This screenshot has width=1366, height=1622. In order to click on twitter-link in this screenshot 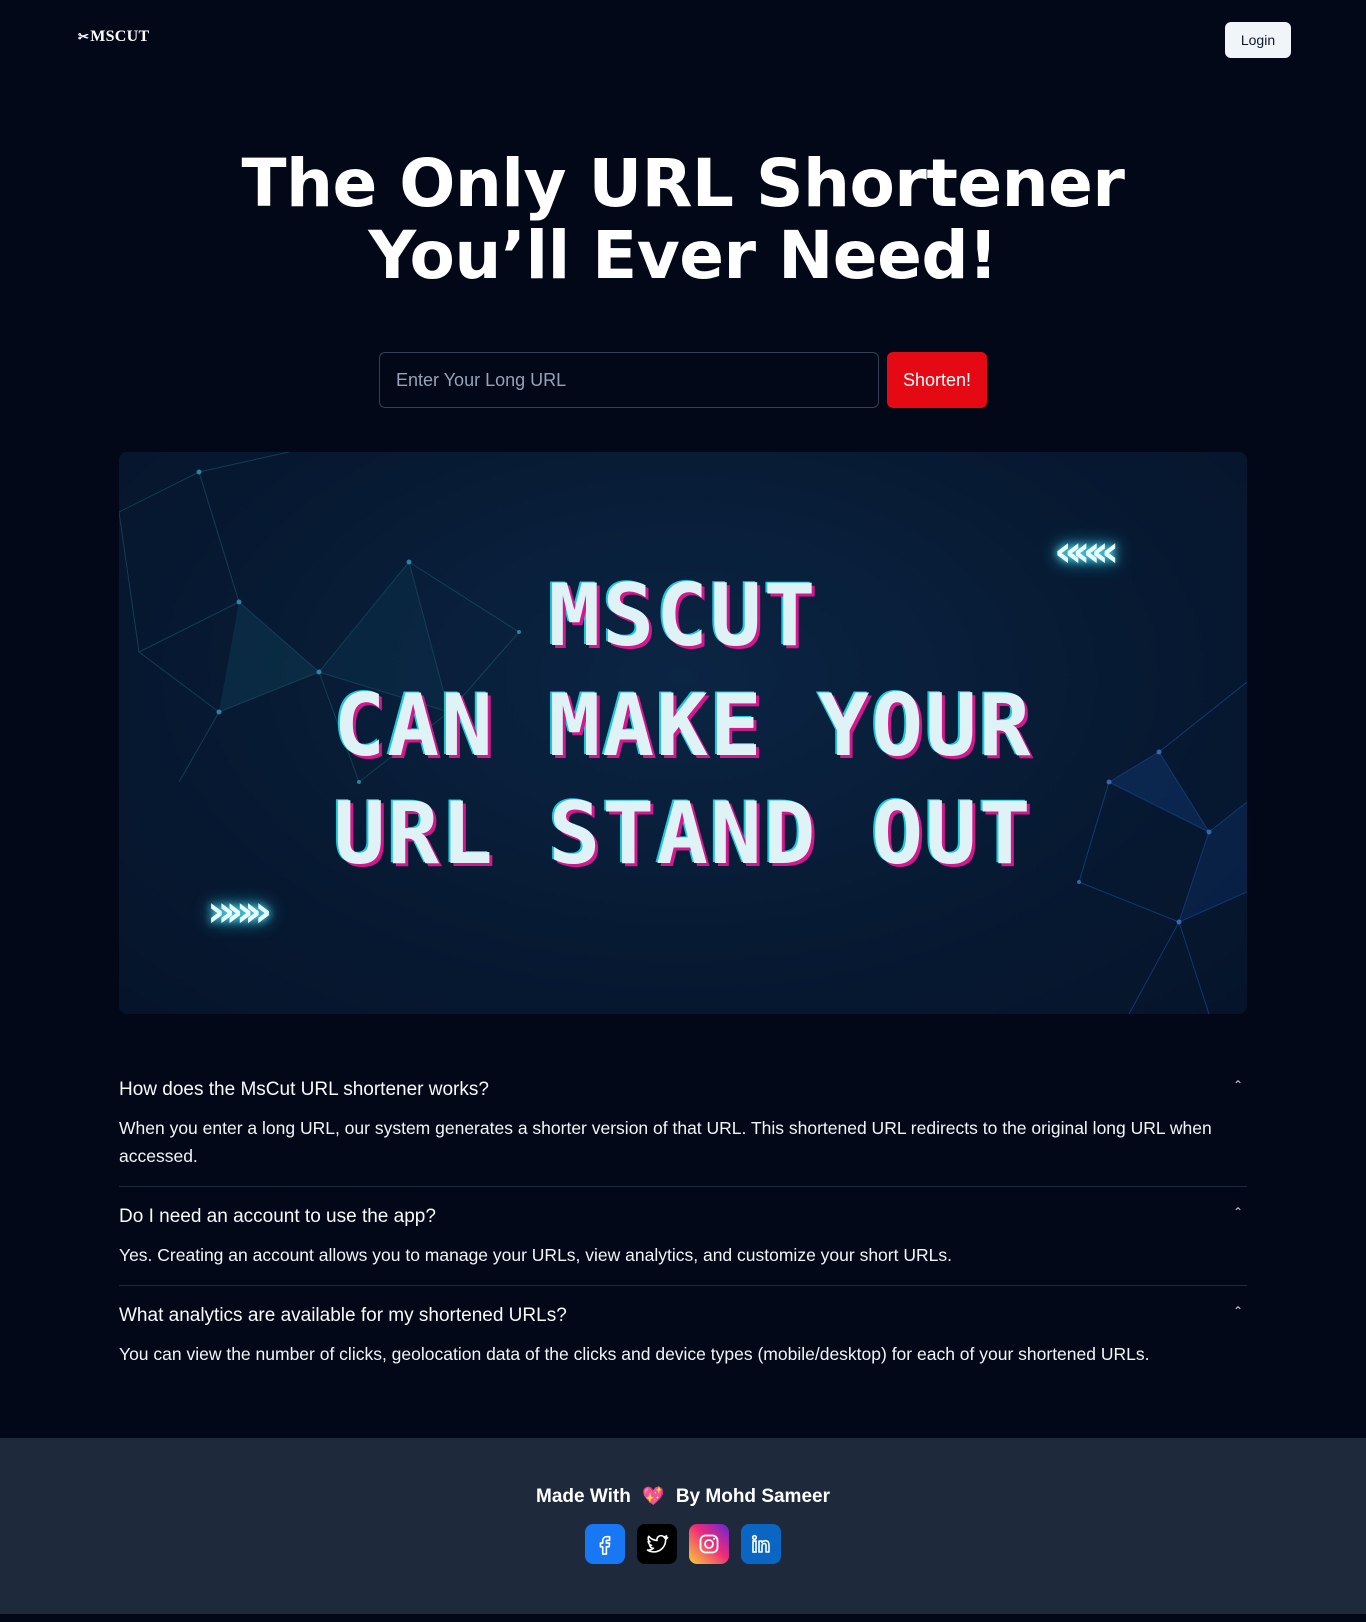, I will do `click(657, 1544)`.